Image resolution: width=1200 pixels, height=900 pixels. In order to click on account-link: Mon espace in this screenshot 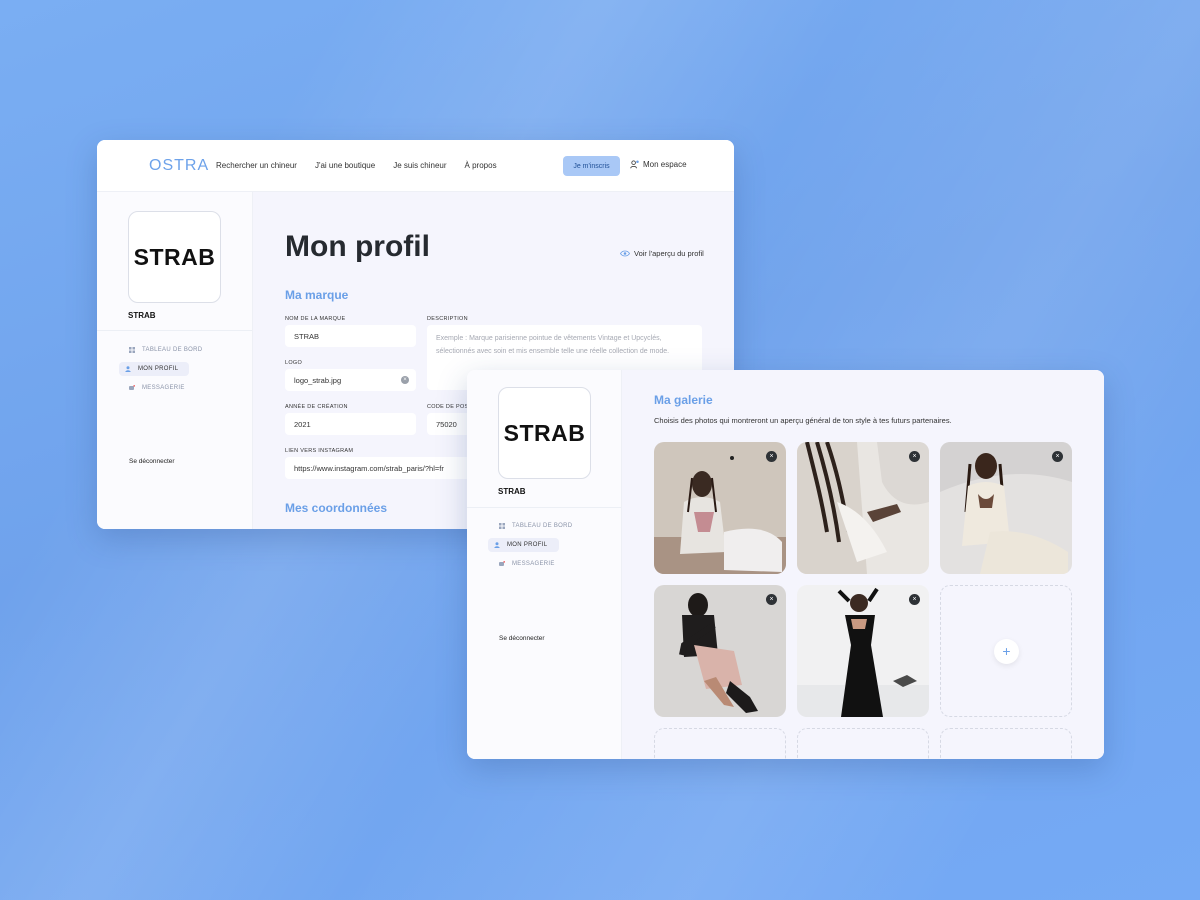, I will do `click(658, 164)`.